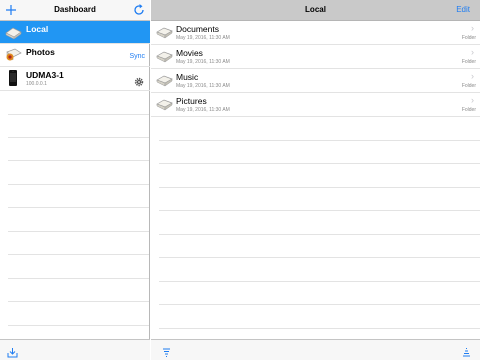 Image resolution: width=480 pixels, height=360 pixels. What do you see at coordinates (75, 349) in the screenshot?
I see `sidebar-toolbar` at bounding box center [75, 349].